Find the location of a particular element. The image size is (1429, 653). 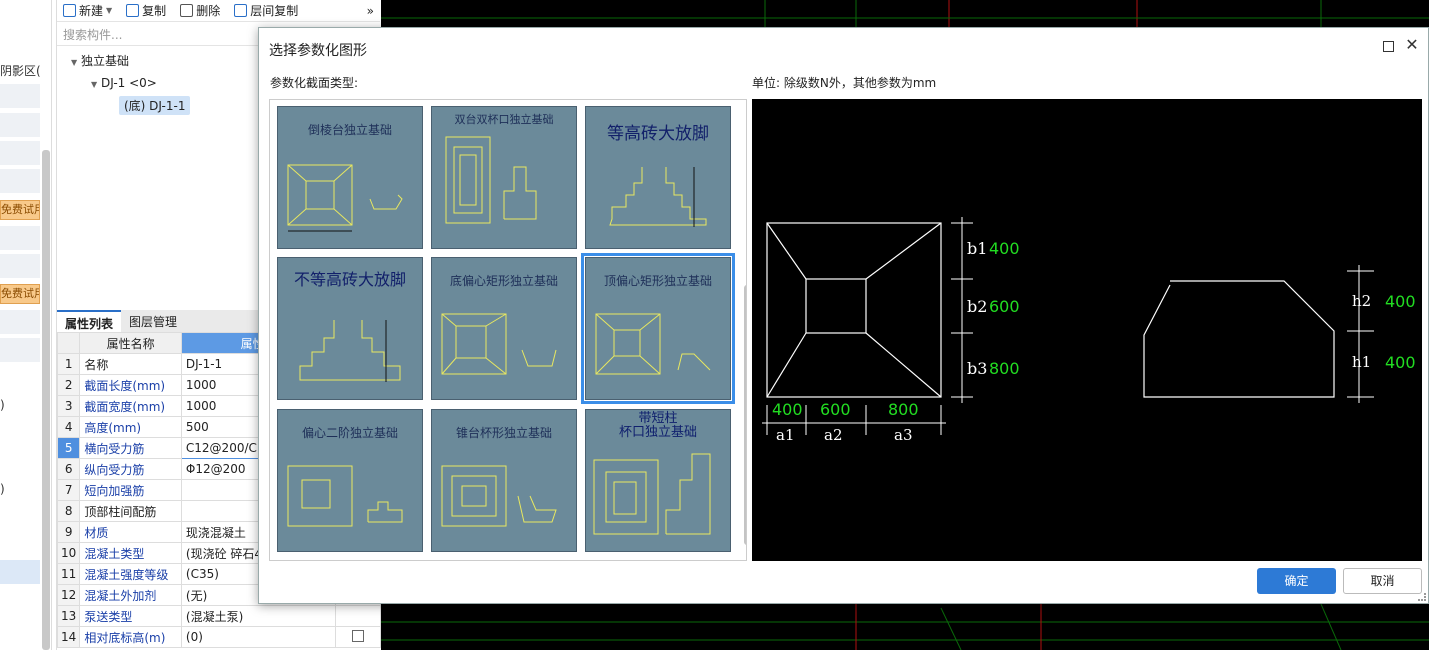

property-name: 混凝土外加剂 is located at coordinates (130, 595).